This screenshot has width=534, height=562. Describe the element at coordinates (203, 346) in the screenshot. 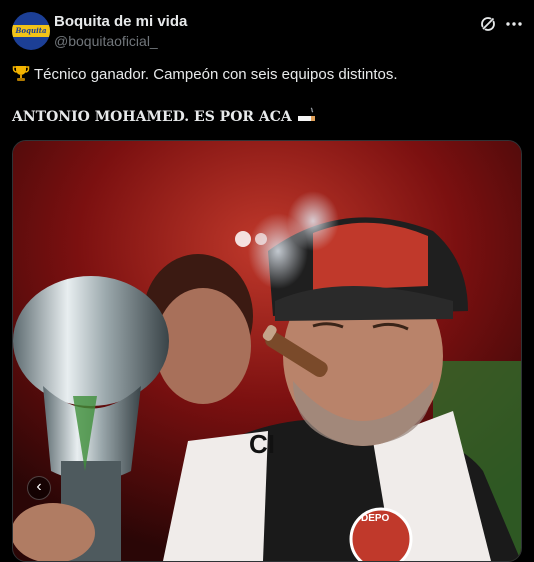

I see `background-person-face` at that location.